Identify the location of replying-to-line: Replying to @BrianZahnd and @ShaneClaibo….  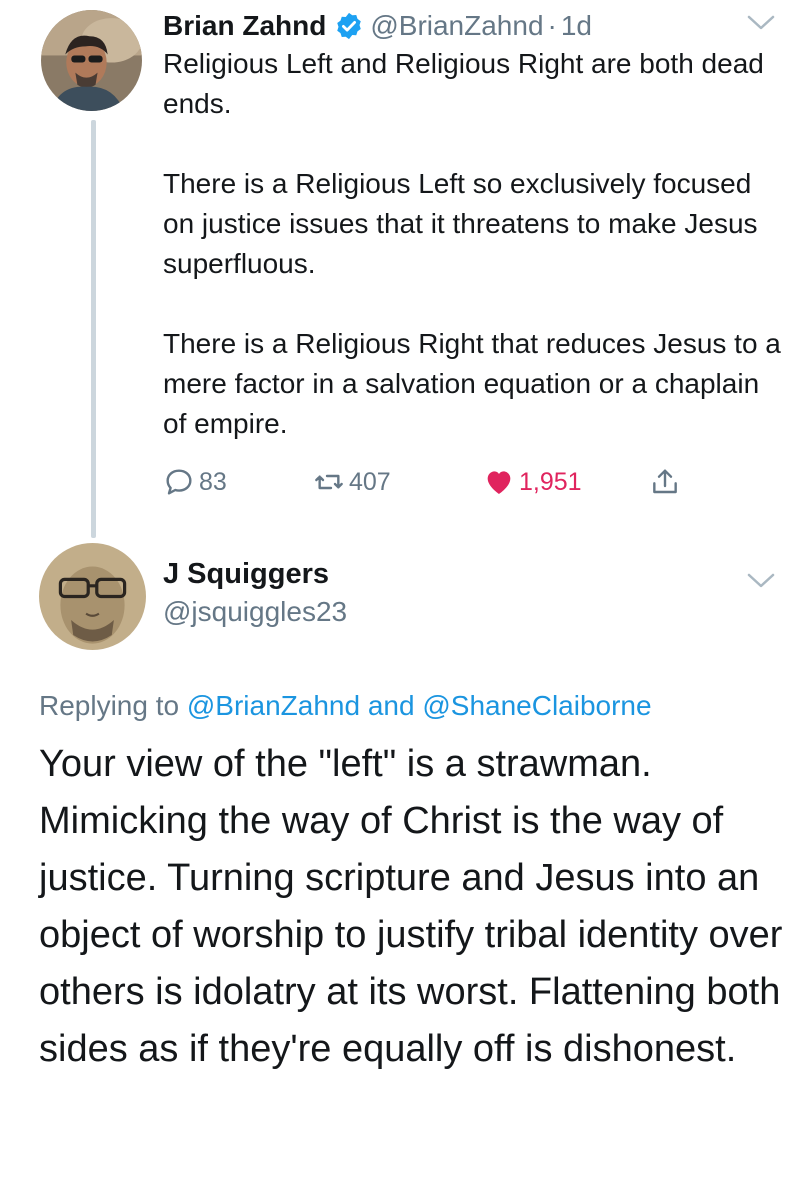
(345, 706).